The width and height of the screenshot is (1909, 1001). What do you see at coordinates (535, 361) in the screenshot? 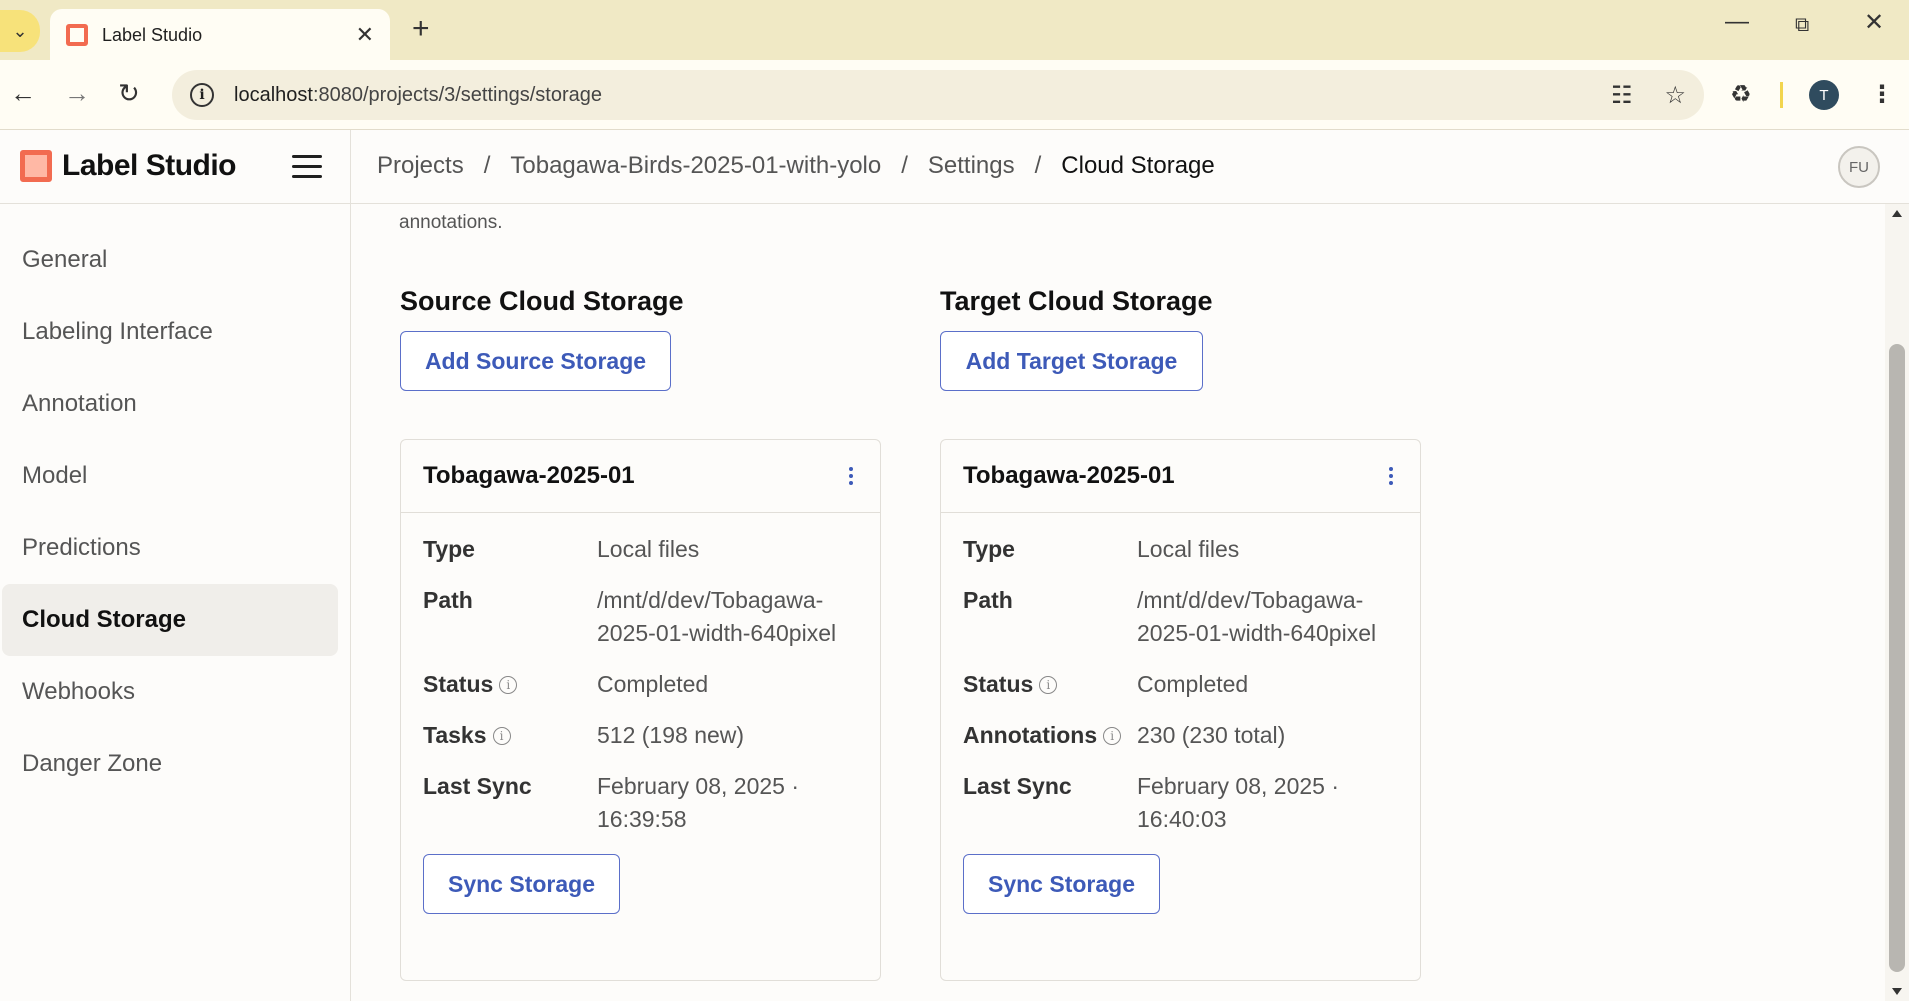
I see `add-source-storage-button: Add Source Storage` at bounding box center [535, 361].